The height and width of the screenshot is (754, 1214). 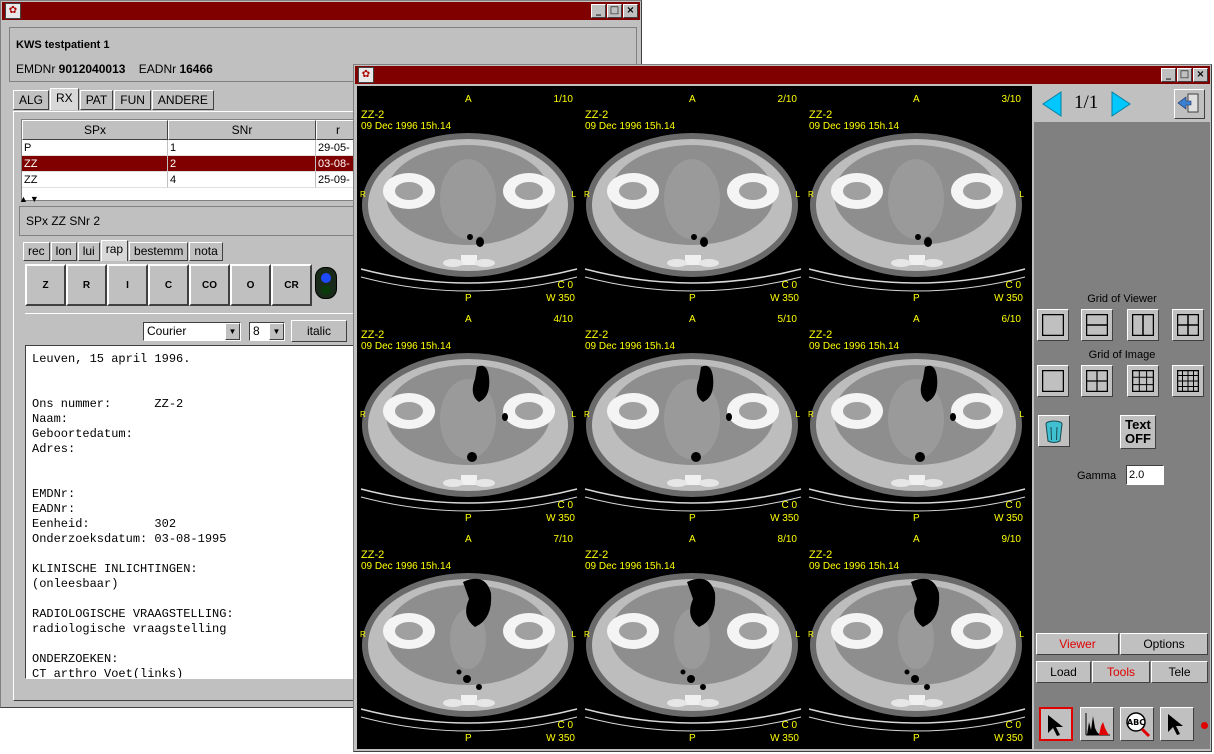 What do you see at coordinates (63, 45) in the screenshot?
I see `patient-name: KWS testpatient 1` at bounding box center [63, 45].